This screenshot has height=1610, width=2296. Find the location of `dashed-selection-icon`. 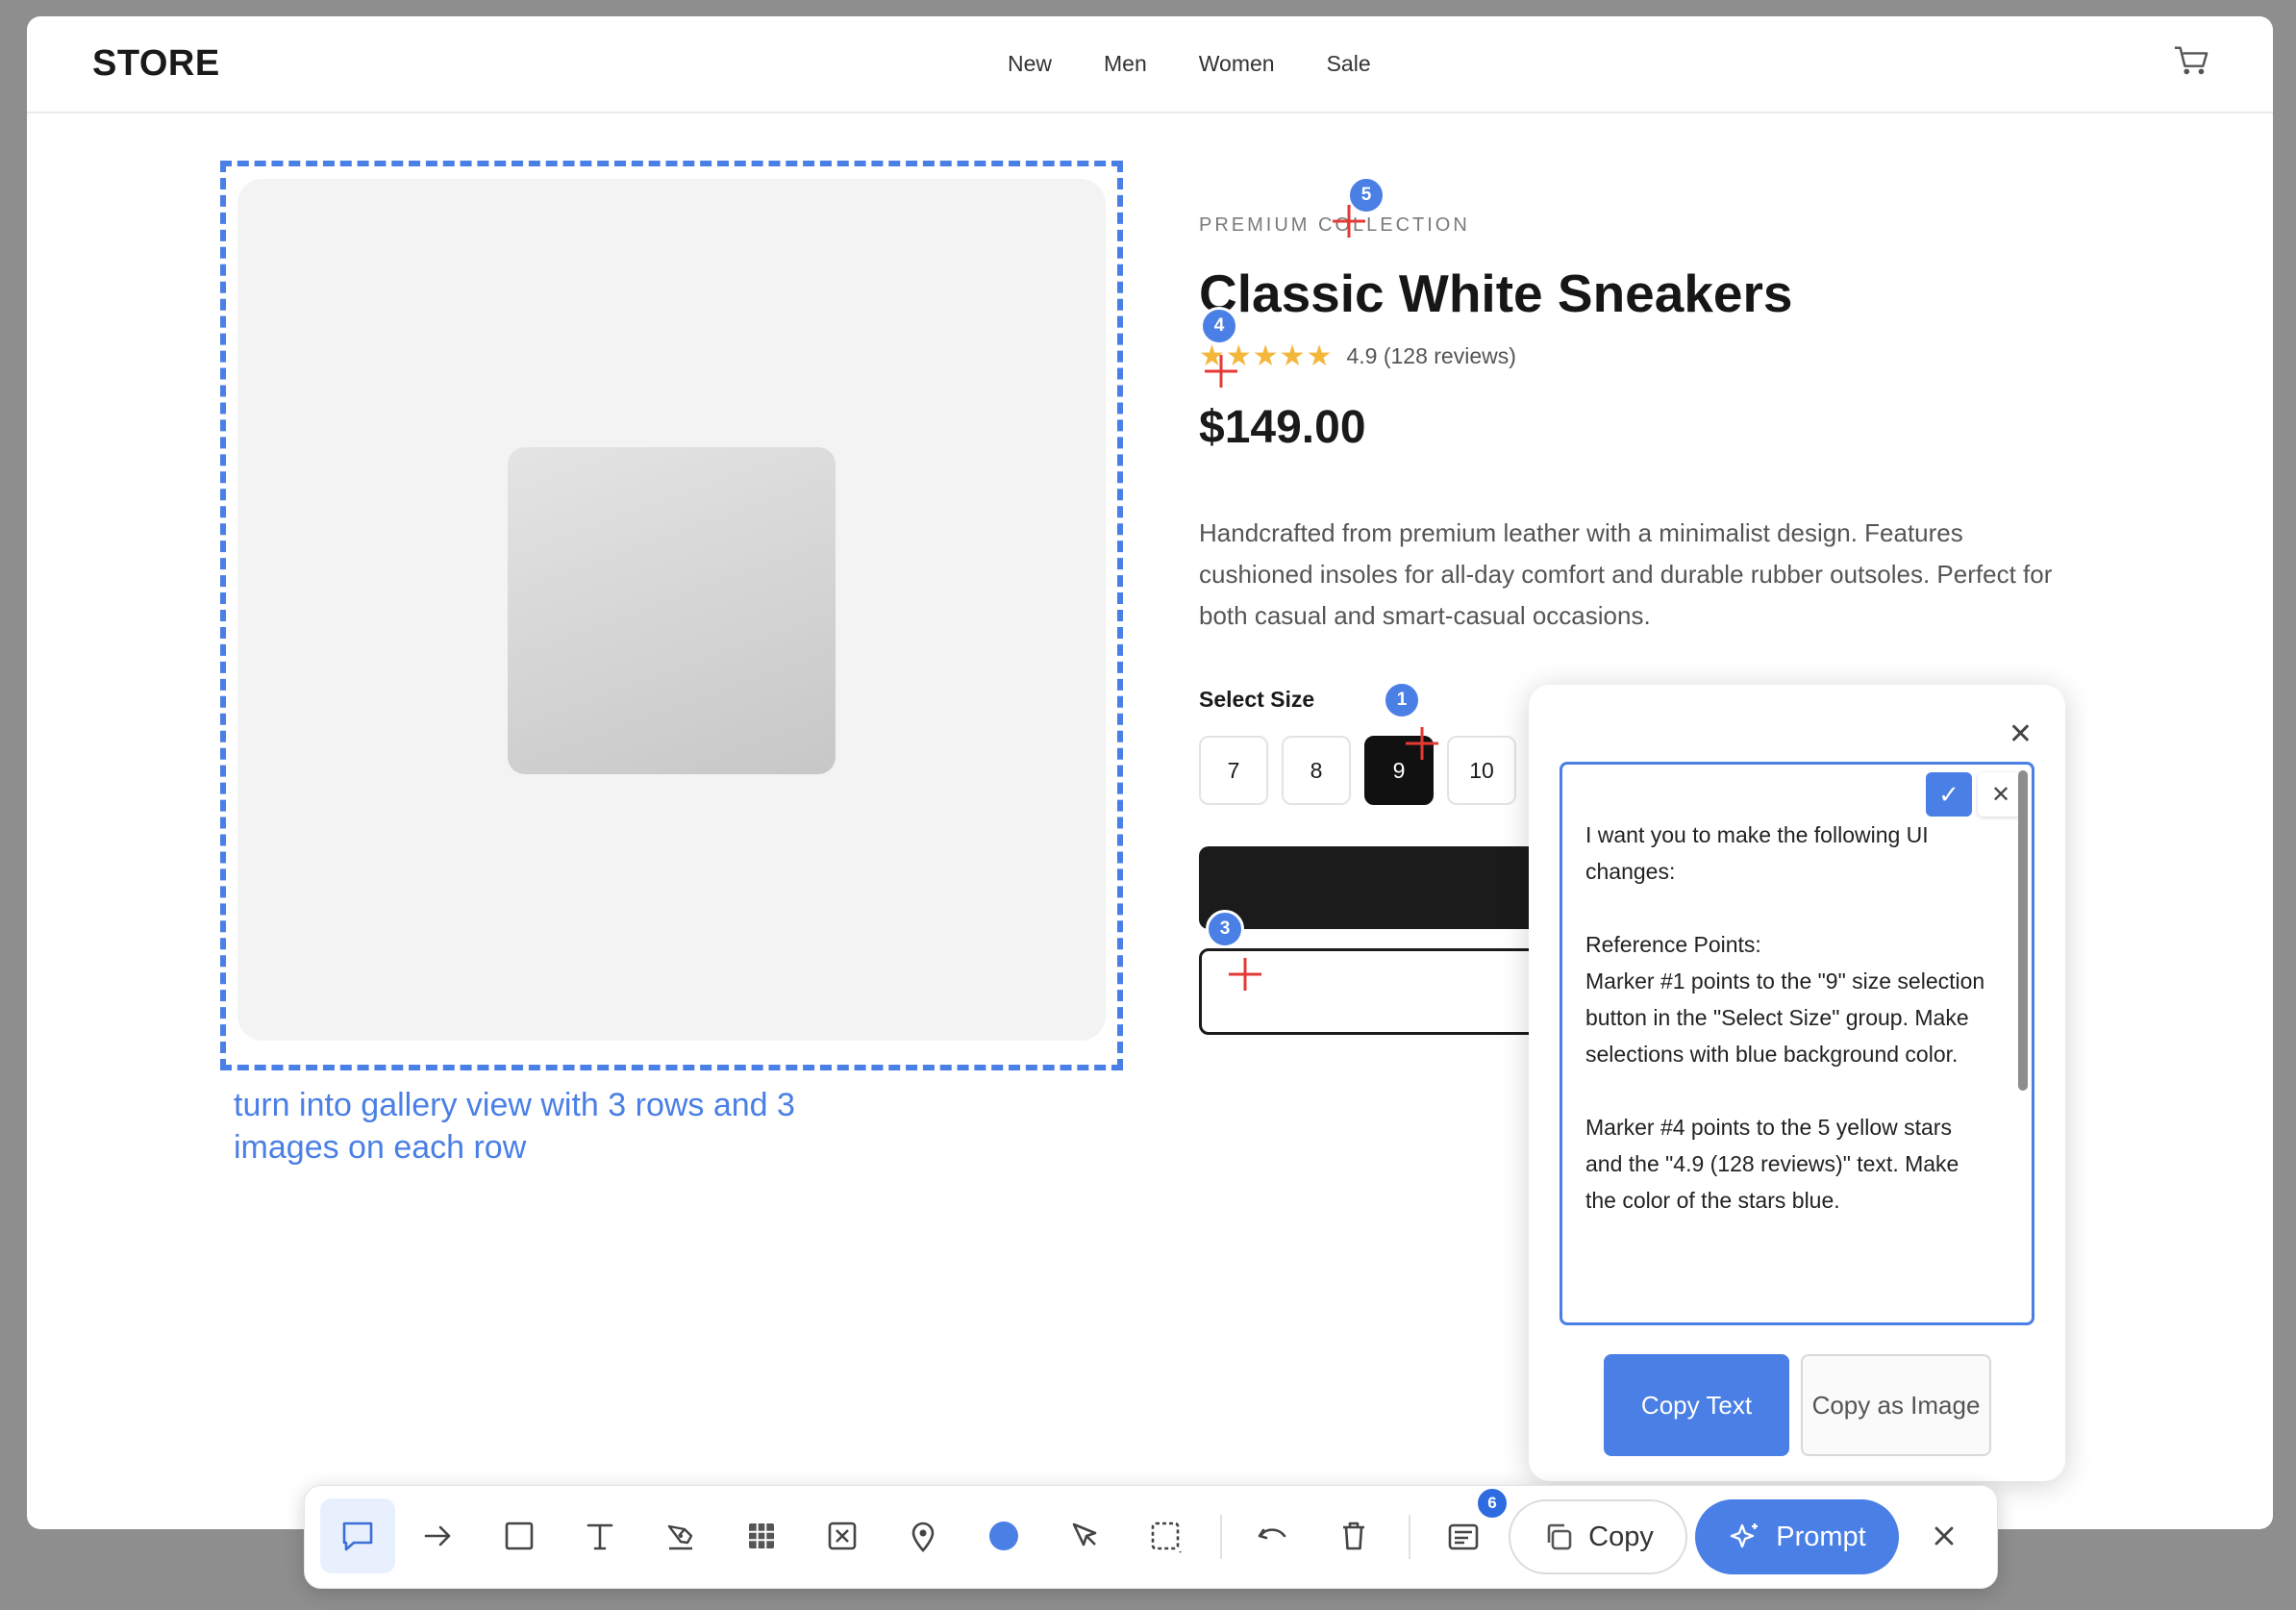

dashed-selection-icon is located at coordinates (1166, 1537).